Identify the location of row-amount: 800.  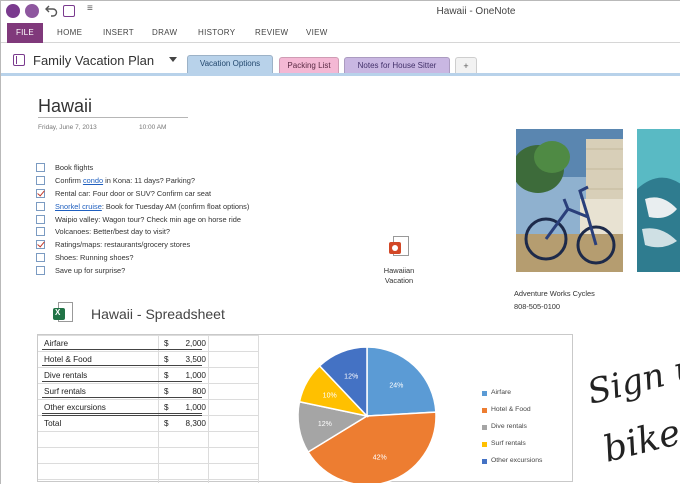
(199, 391).